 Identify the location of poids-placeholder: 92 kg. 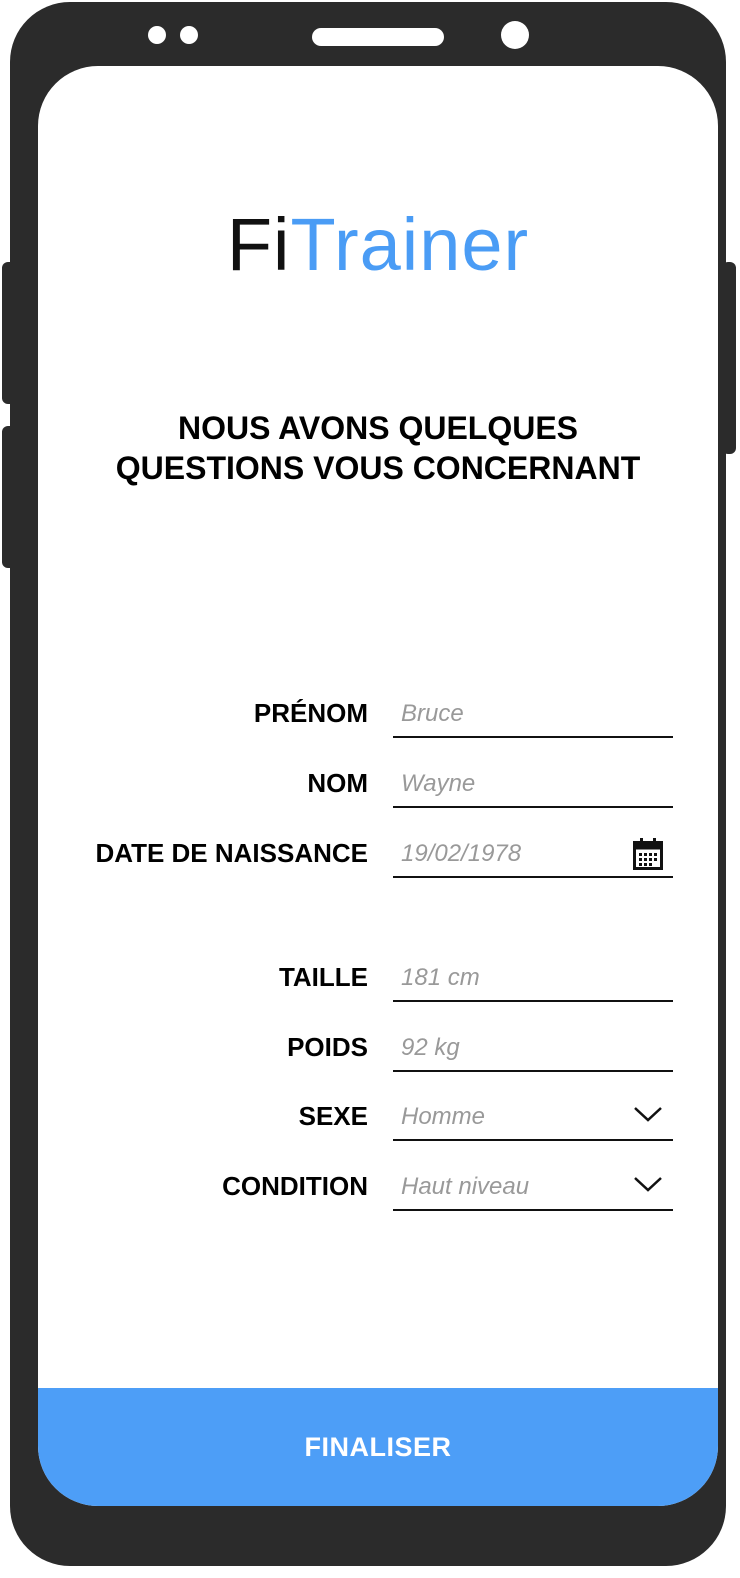
(430, 1047).